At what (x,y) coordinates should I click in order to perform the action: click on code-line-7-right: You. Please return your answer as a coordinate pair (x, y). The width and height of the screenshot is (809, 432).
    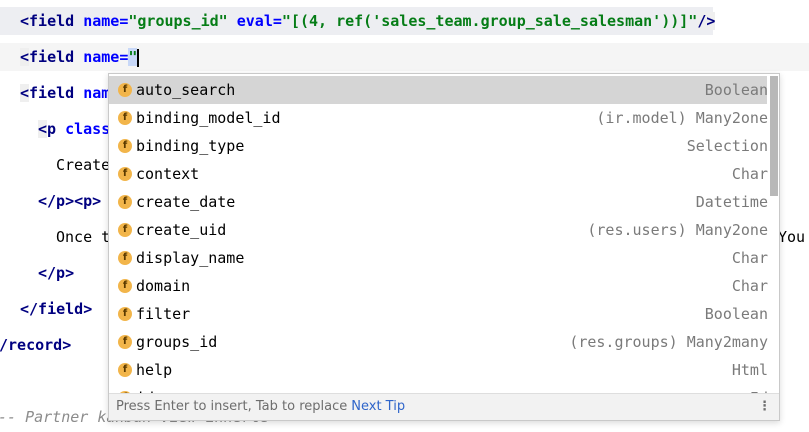
    Looking at the image, I should click on (791, 237).